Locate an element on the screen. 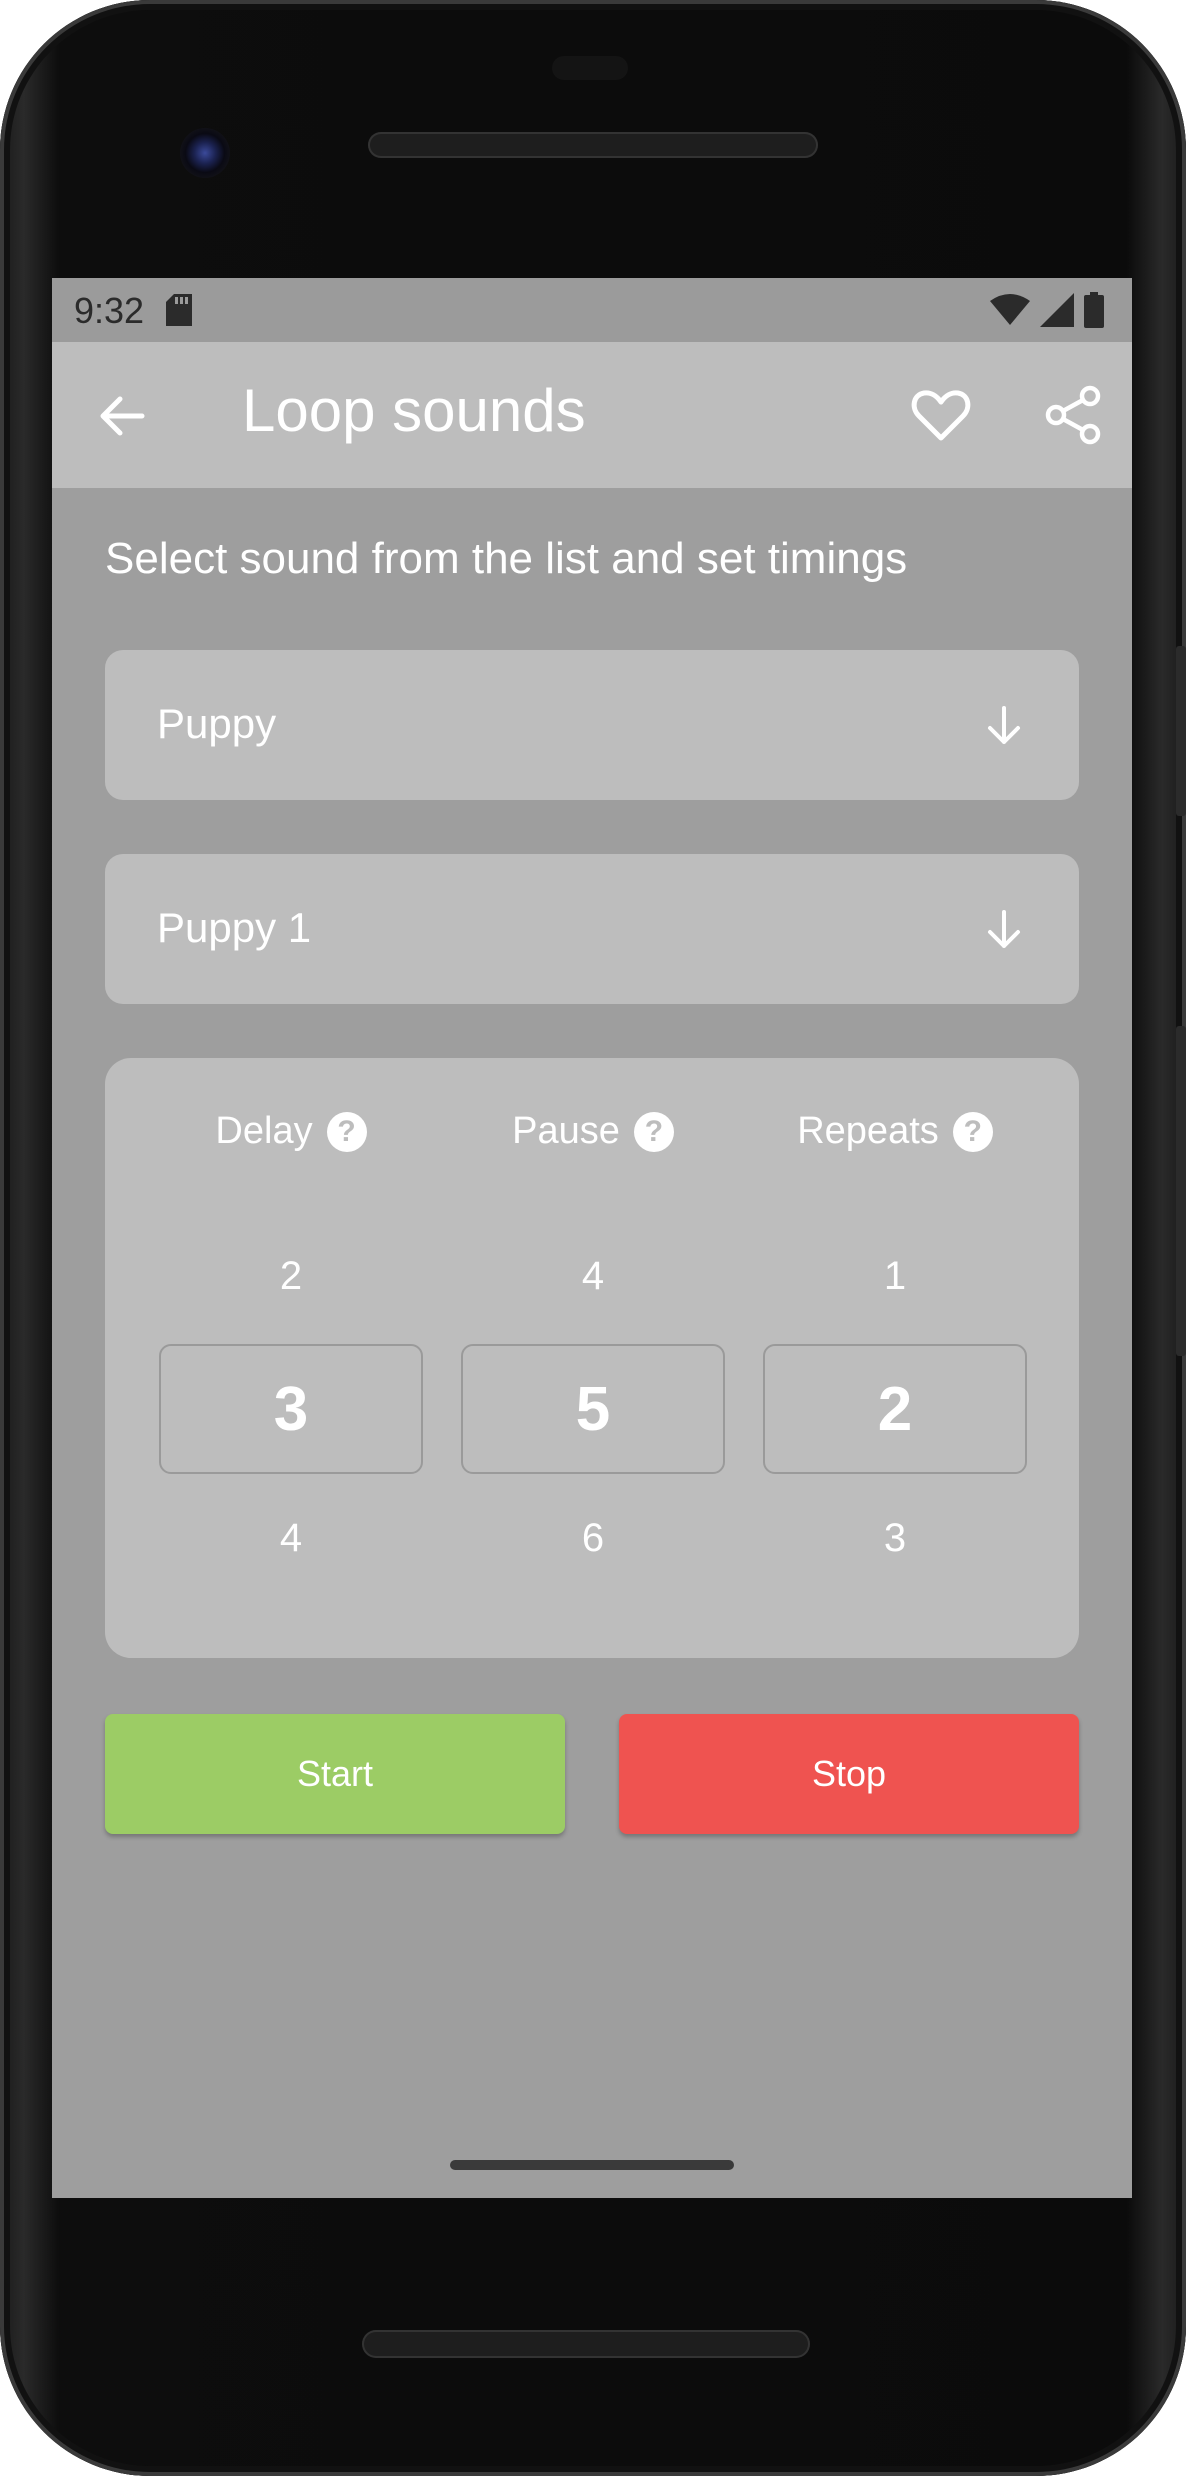 The image size is (1194, 2480). delay-picker: Delay ? 2 3 4 is located at coordinates (291, 1358).